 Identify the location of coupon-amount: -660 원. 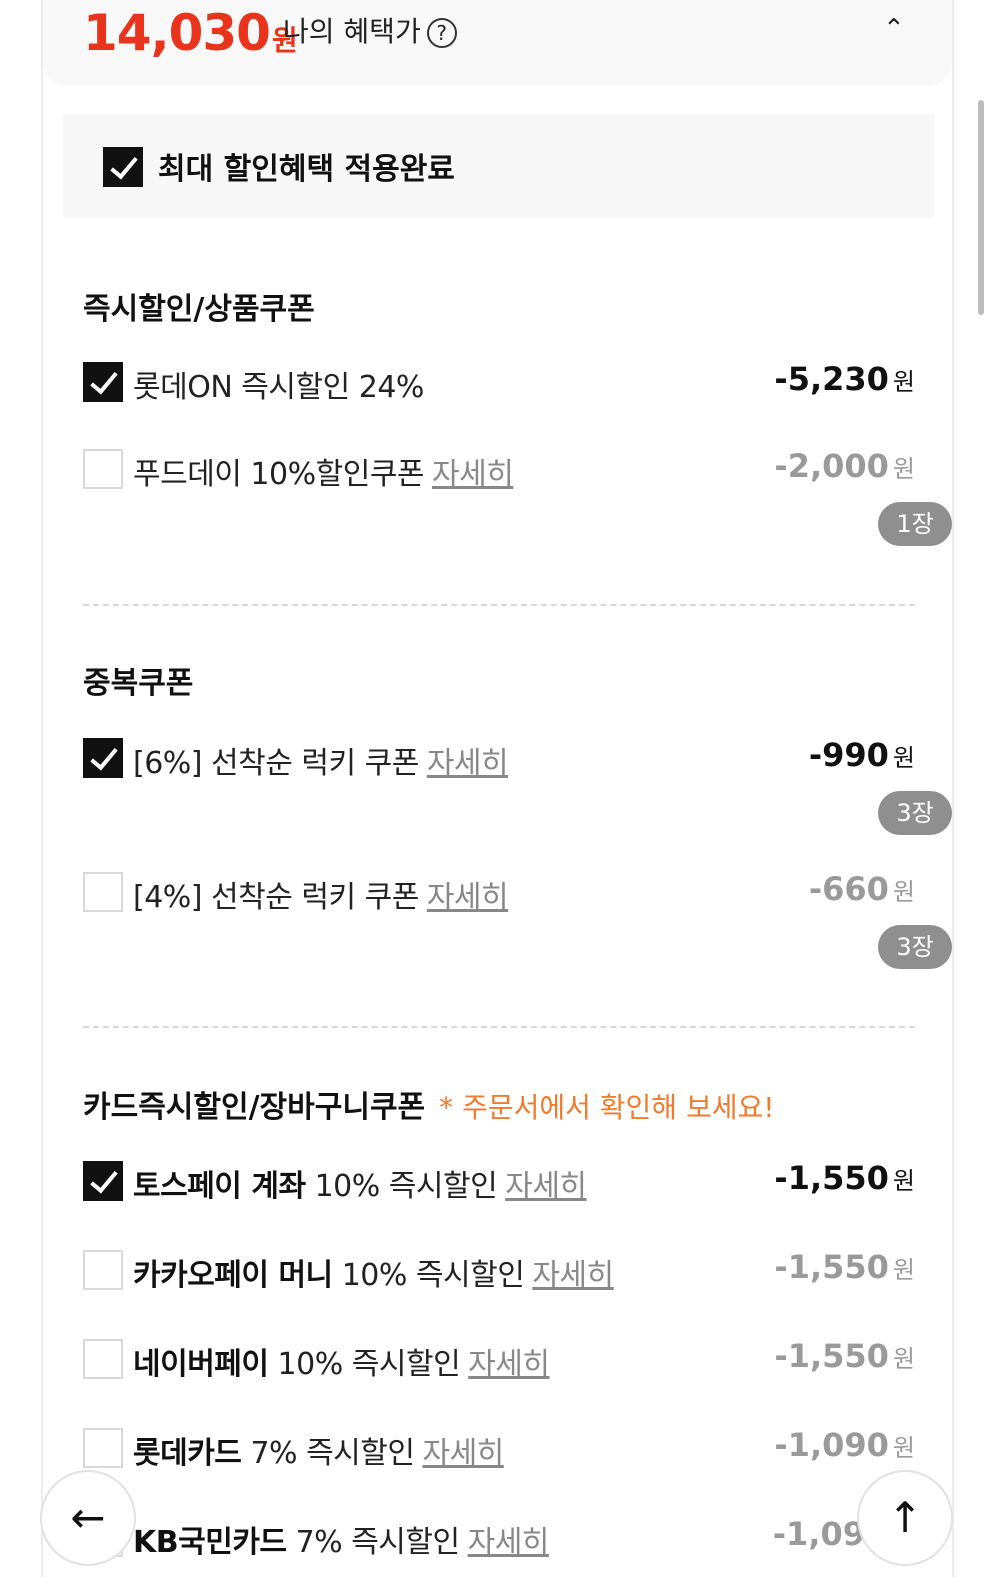
(861, 889).